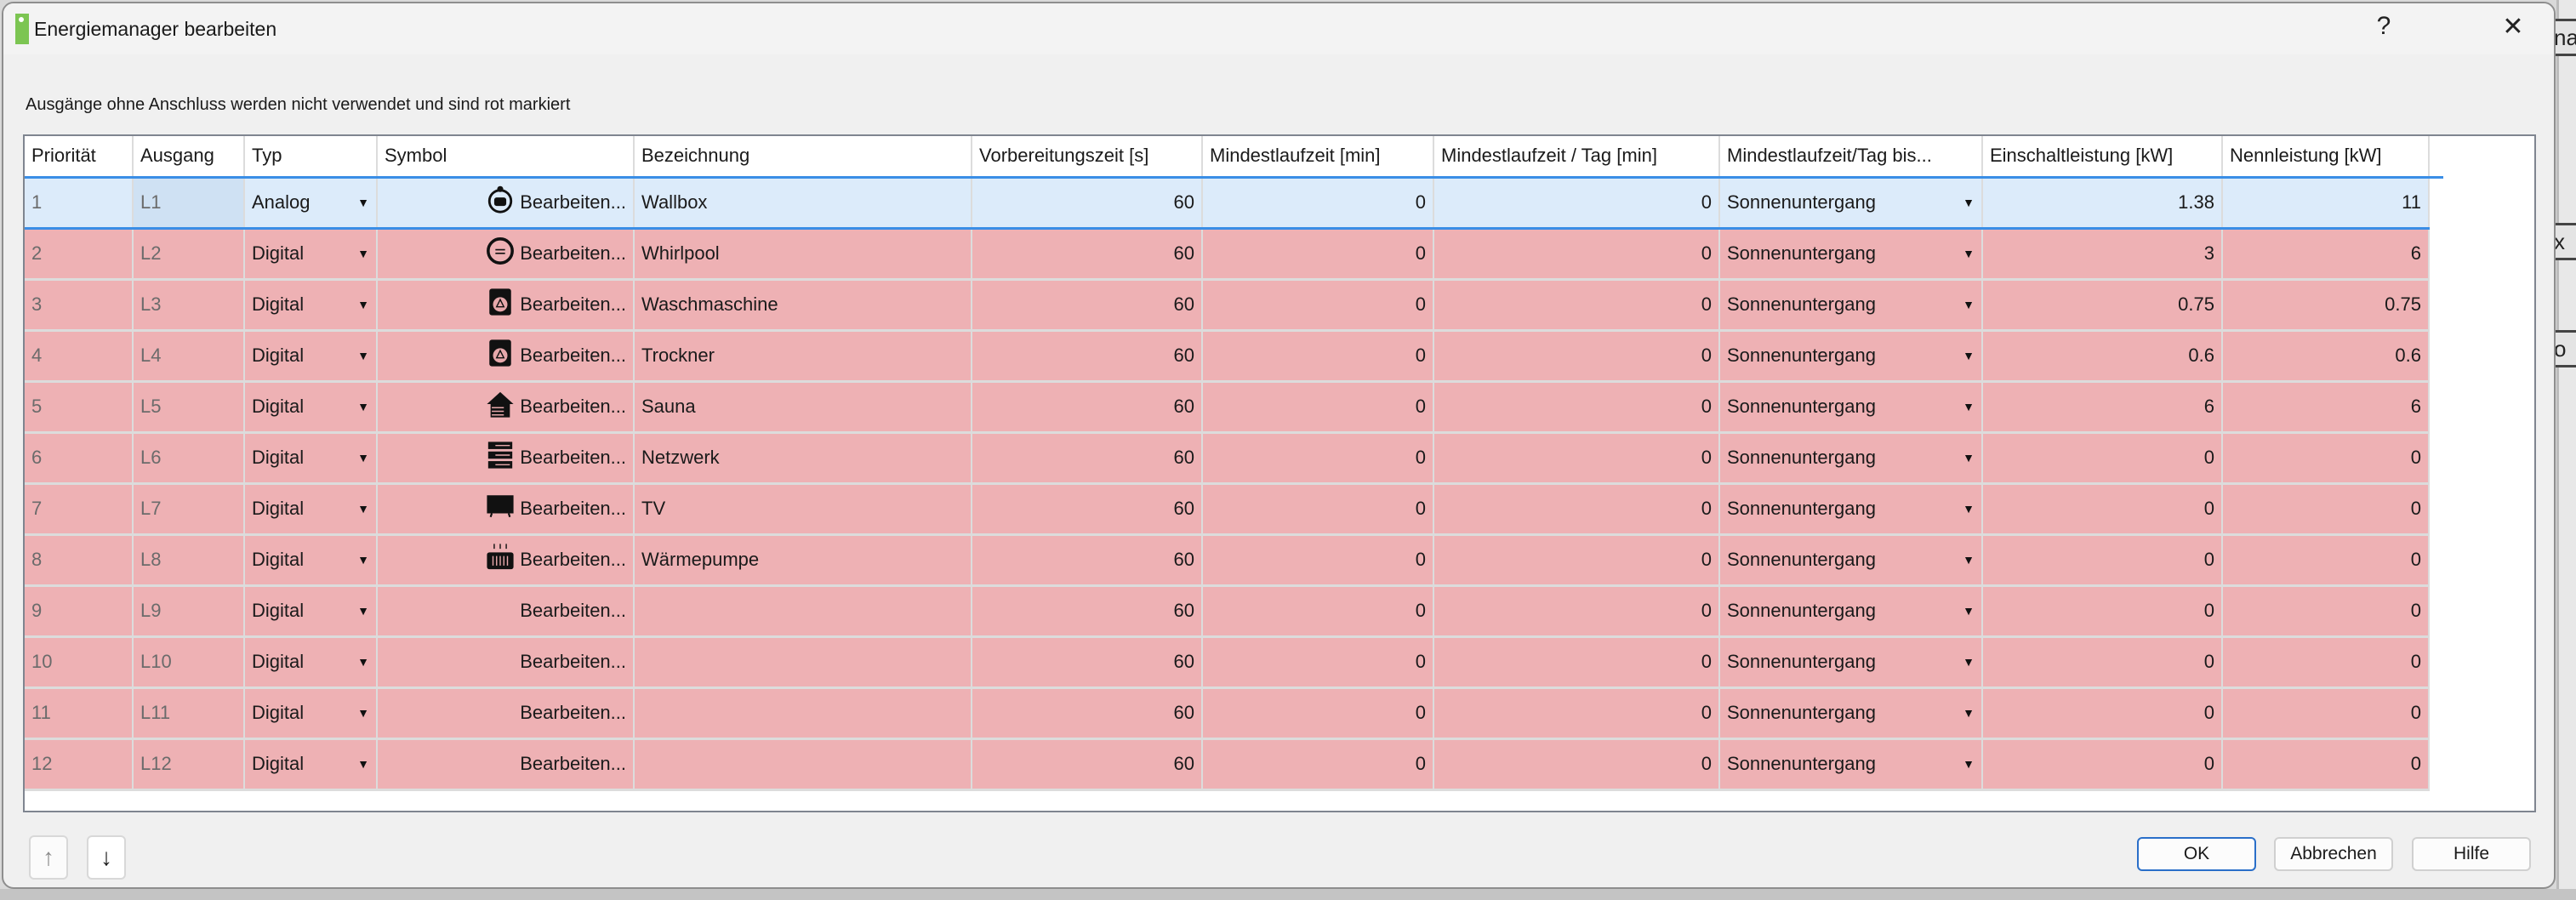 The height and width of the screenshot is (900, 2576). What do you see at coordinates (2197, 854) in the screenshot?
I see `ok-button: OK` at bounding box center [2197, 854].